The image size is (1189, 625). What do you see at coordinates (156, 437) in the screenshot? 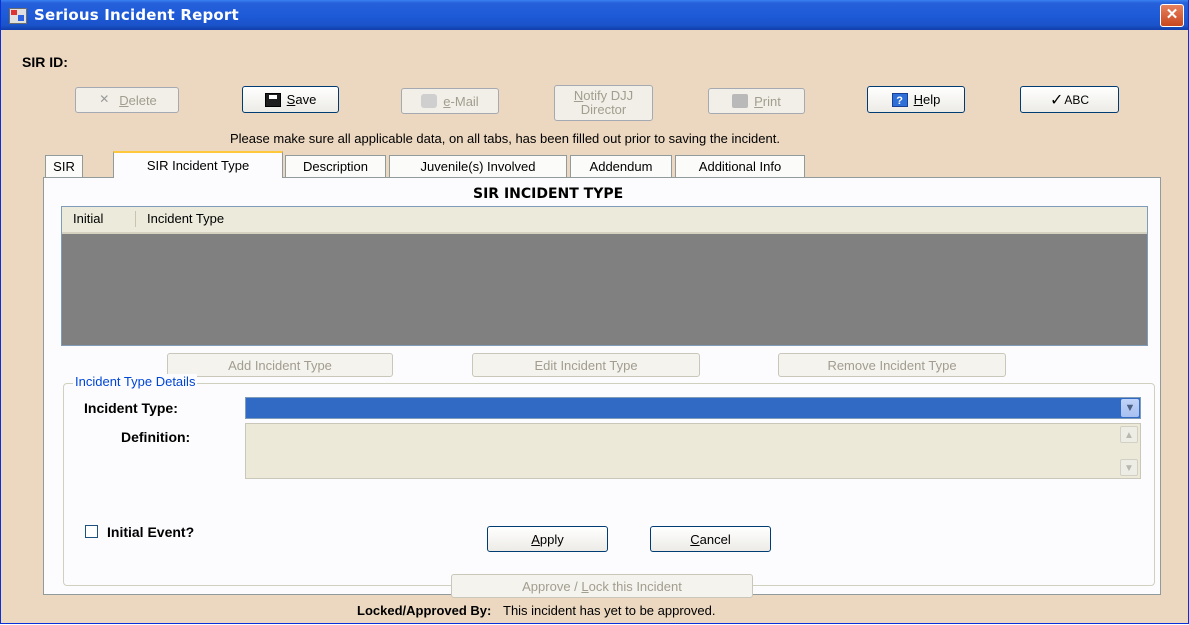
I see `definition-label: Definition:` at bounding box center [156, 437].